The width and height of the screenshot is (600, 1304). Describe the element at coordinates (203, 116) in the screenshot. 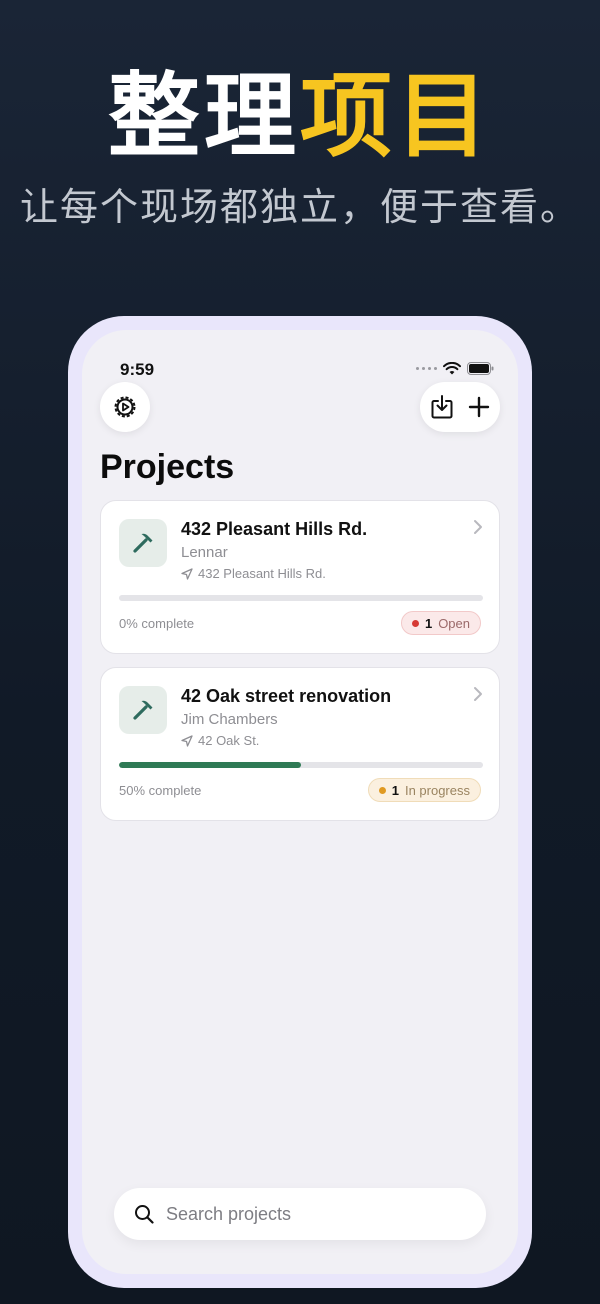

I see `hero-title-white: 整理` at that location.